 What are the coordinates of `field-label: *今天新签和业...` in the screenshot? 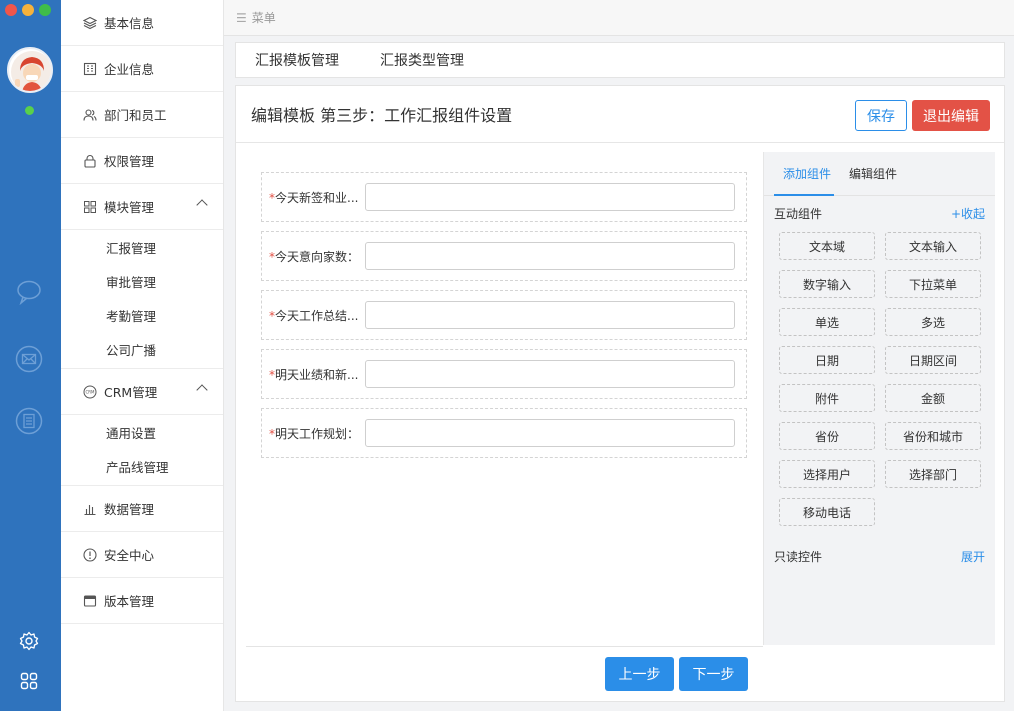 It's located at (317, 197).